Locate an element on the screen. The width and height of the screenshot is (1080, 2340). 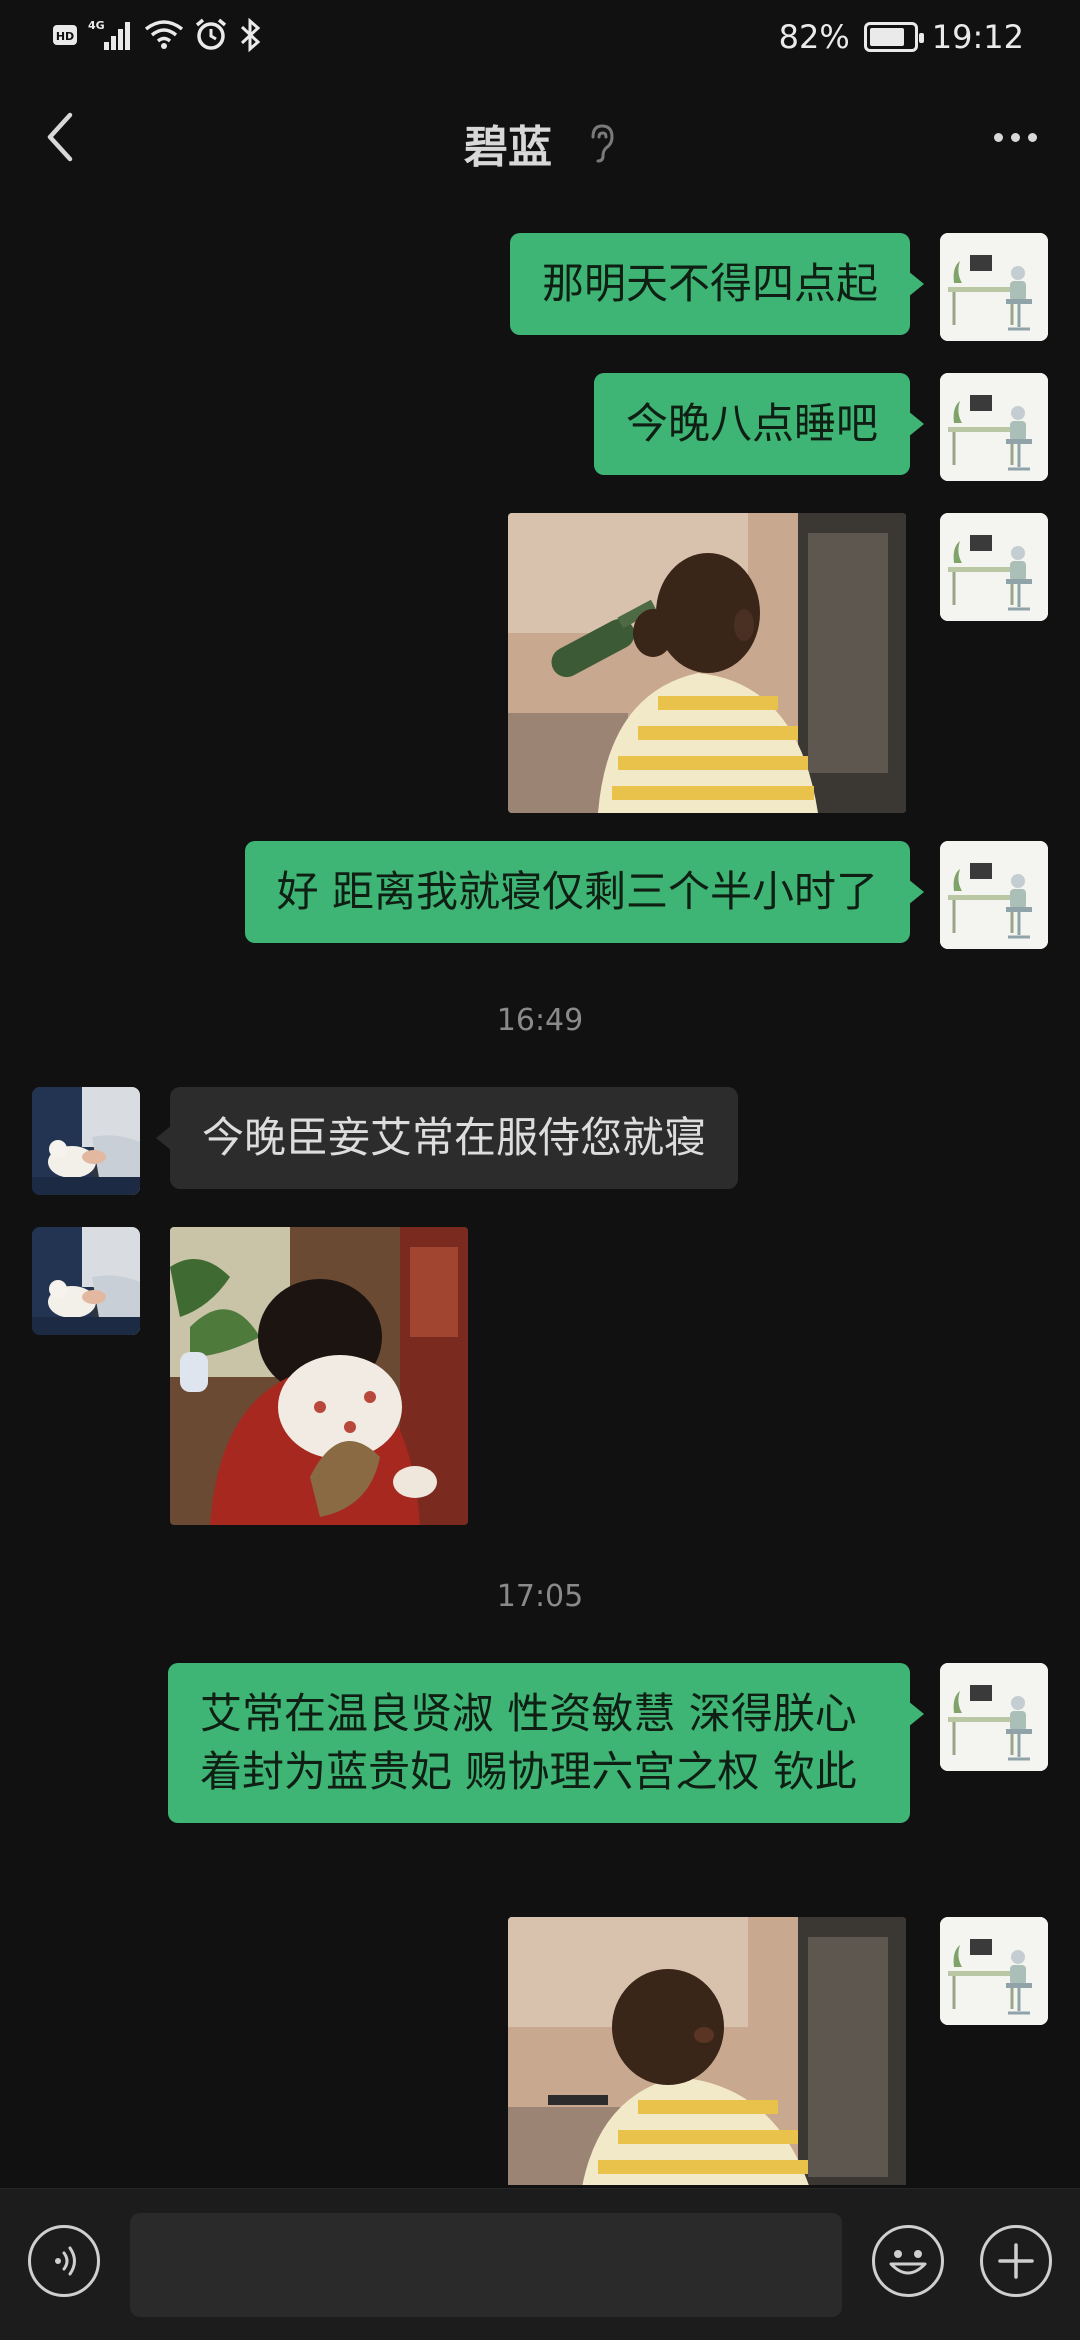
message-bubble-sent: 今晚八点睡吧 is located at coordinates (759, 424).